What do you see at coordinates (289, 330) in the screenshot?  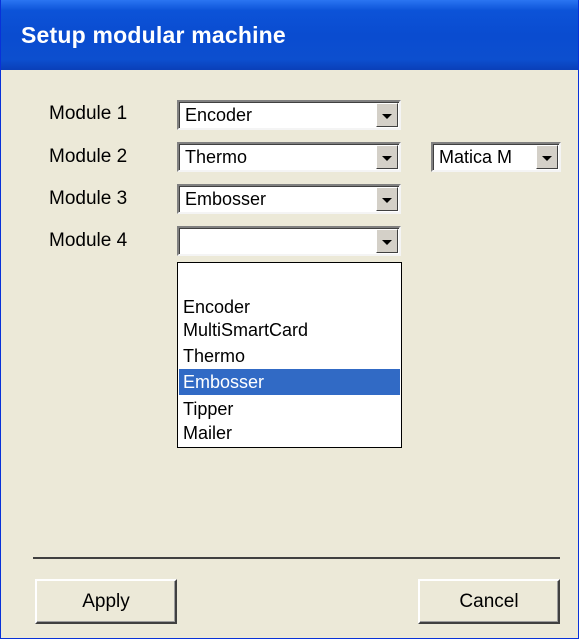 I see `dropdown-option-multismartcard: MultiSmartCard` at bounding box center [289, 330].